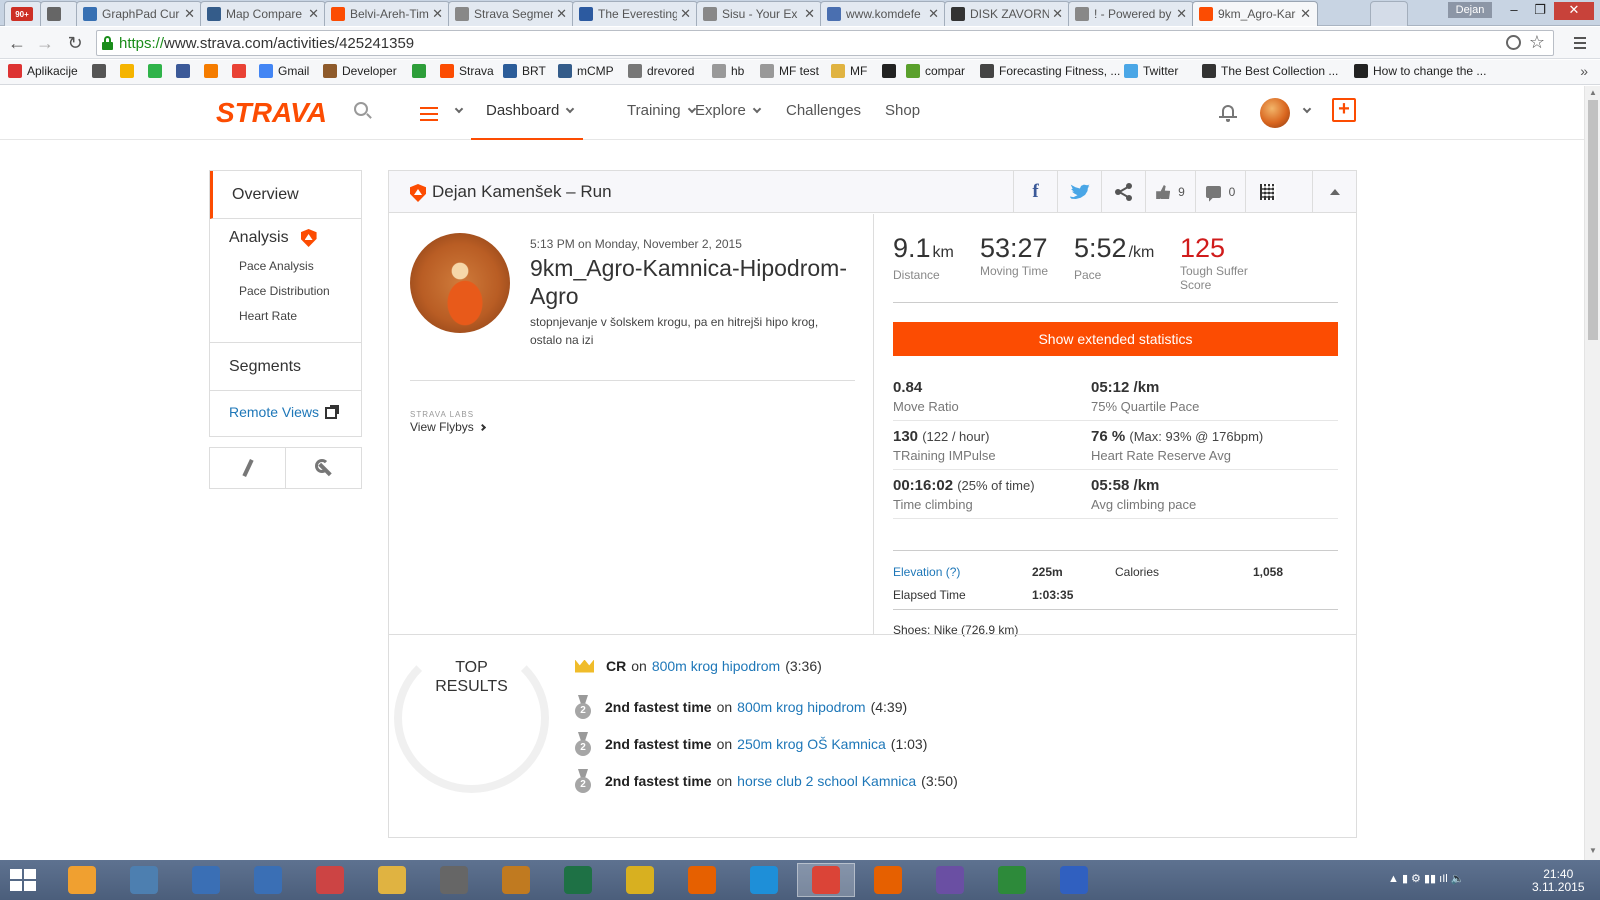 Image resolution: width=1600 pixels, height=900 pixels. I want to click on reload-button: ↻, so click(75, 43).